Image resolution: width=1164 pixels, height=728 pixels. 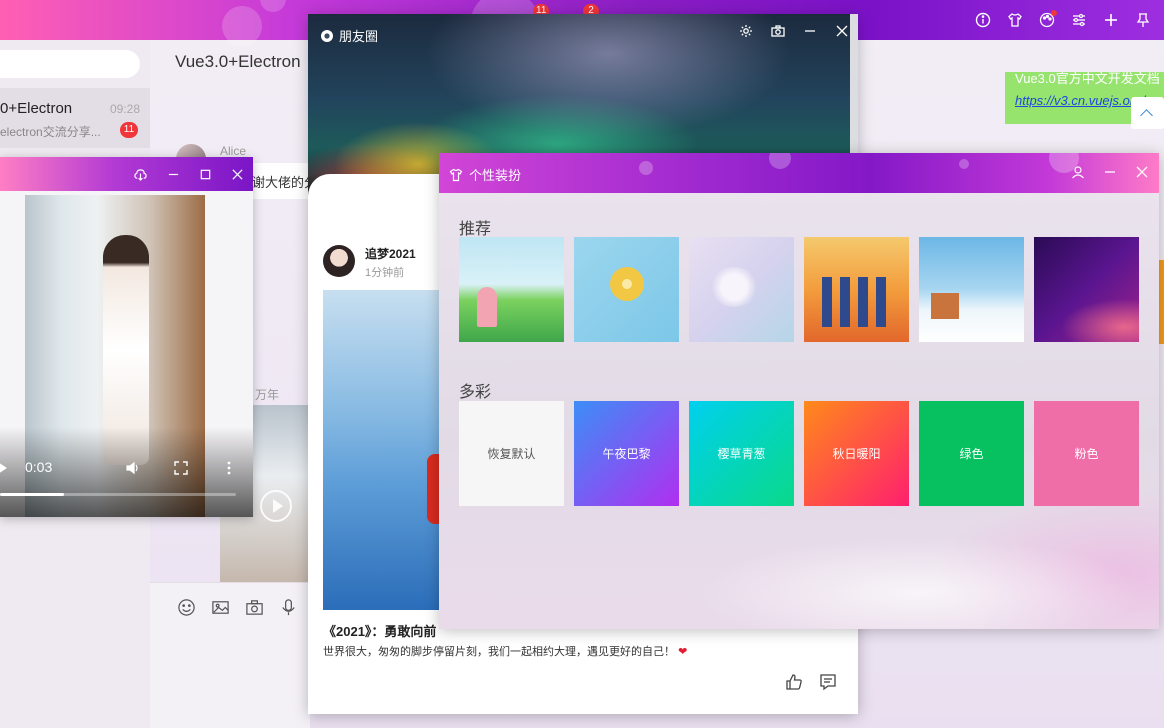 What do you see at coordinates (475, 392) in the screenshot?
I see `section-colorful: 多彩` at bounding box center [475, 392].